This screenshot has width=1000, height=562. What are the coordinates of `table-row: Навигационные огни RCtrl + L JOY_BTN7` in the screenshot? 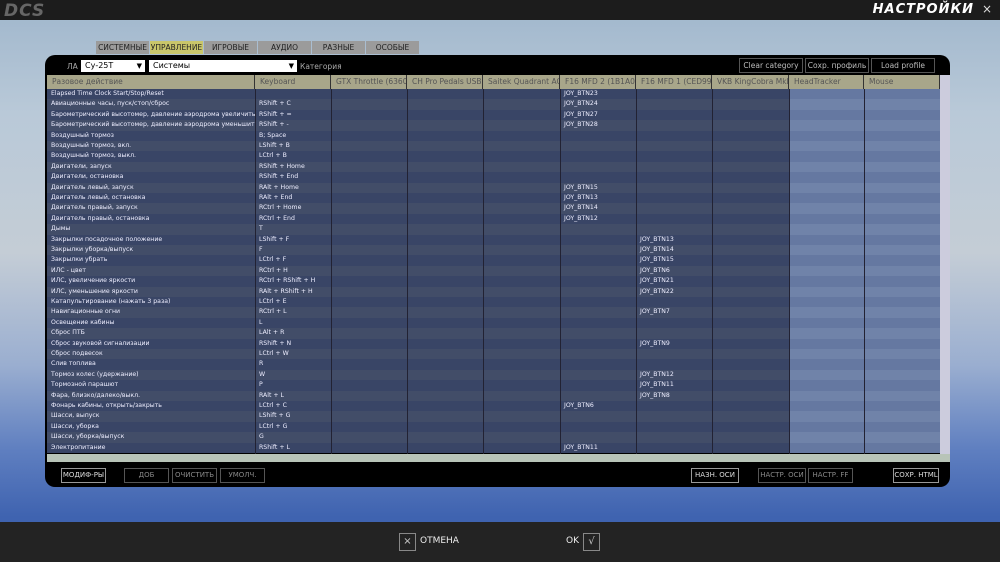 It's located at (493, 312).